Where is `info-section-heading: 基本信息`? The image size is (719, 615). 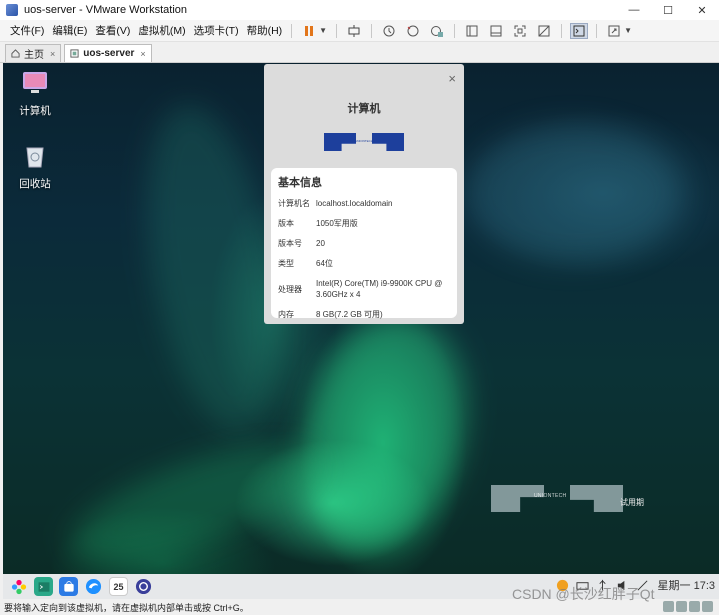
info-section-heading: 基本信息 is located at coordinates (300, 183).